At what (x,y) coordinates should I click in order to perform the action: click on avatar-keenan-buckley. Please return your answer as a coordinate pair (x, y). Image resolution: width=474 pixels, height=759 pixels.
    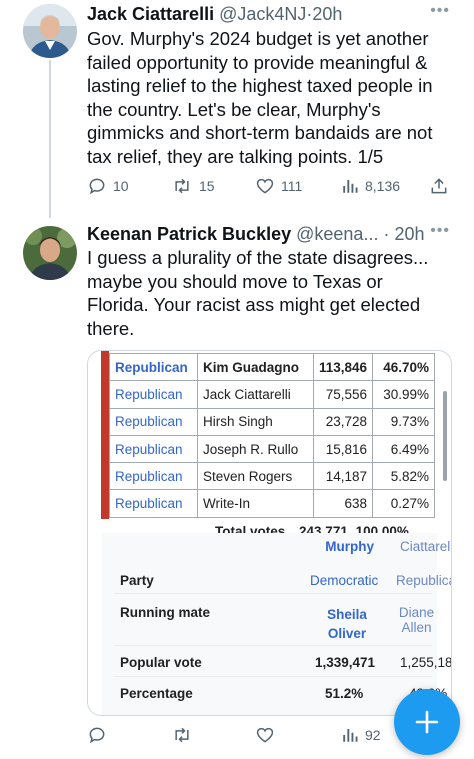
    Looking at the image, I should click on (50, 253).